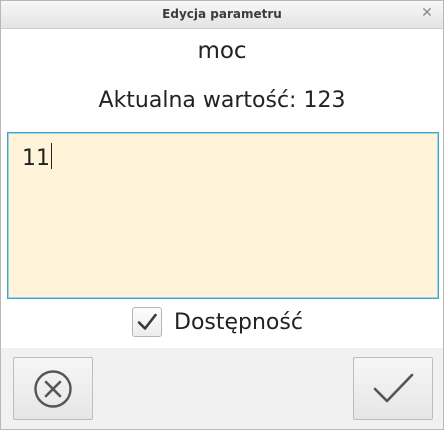 The width and height of the screenshot is (444, 430). I want to click on titlebar: Edycja parametru ✕, so click(222, 15).